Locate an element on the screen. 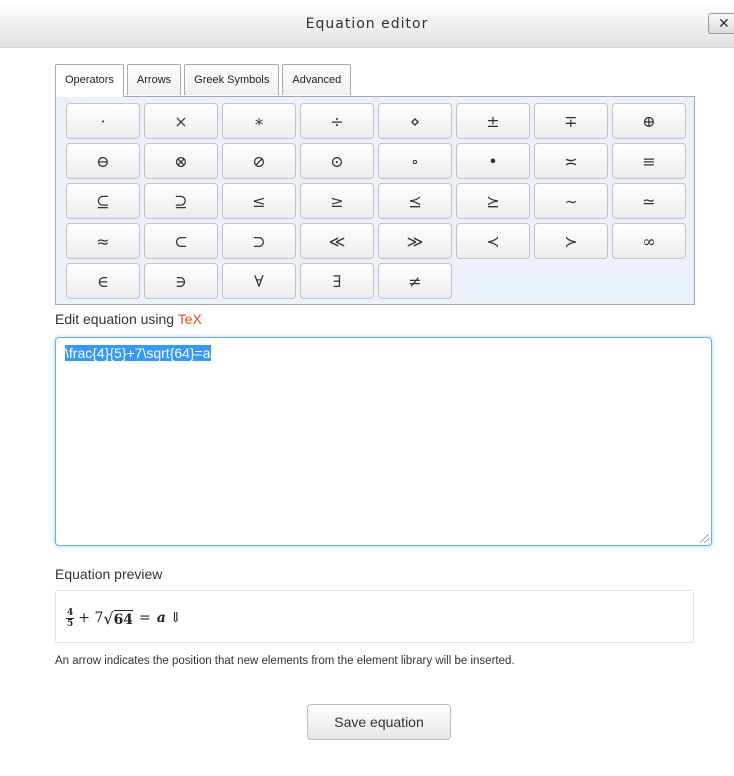  tab-greek-symbols: Greek Symbols is located at coordinates (232, 79).